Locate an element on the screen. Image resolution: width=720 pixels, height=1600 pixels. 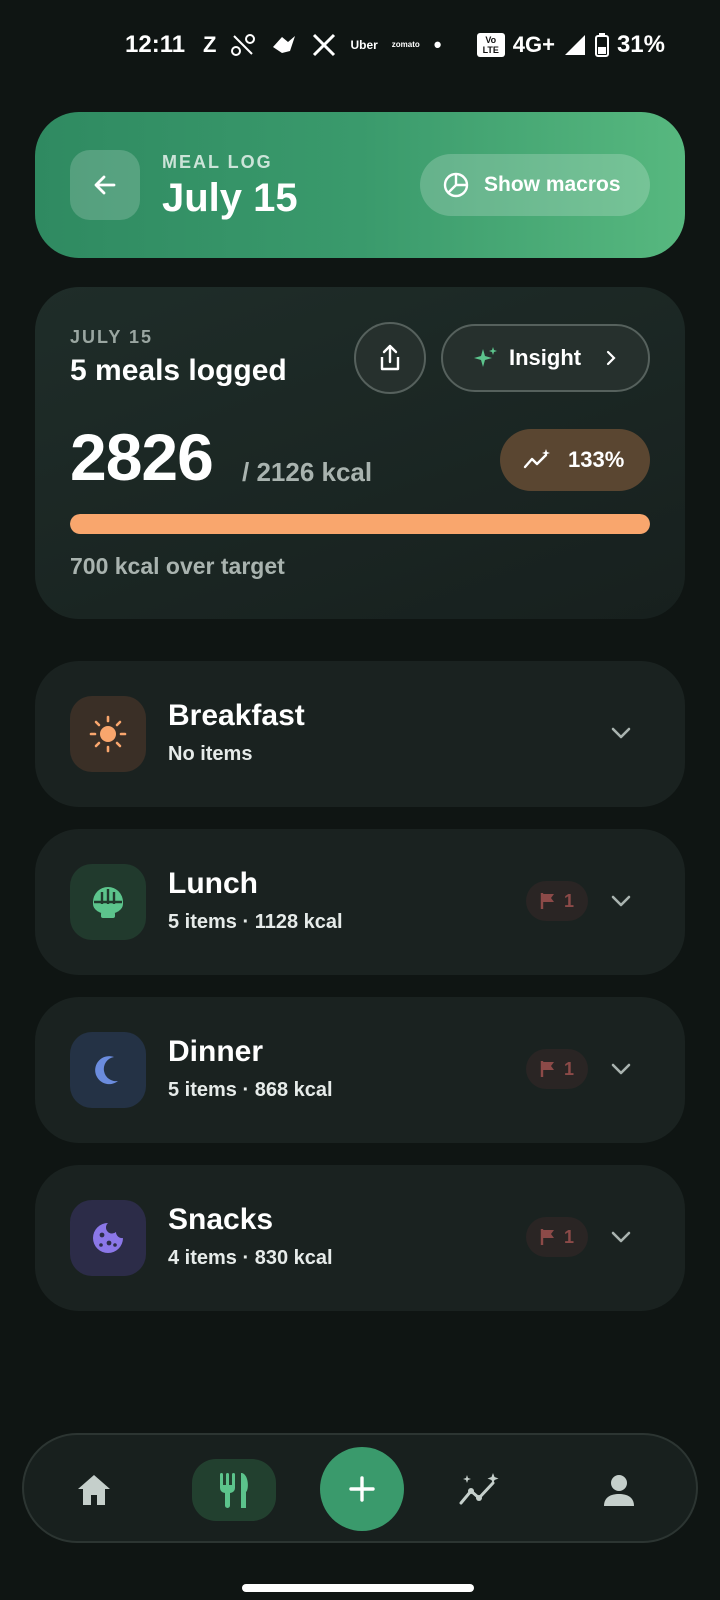
arrow-left-icon is located at coordinates (105, 185).